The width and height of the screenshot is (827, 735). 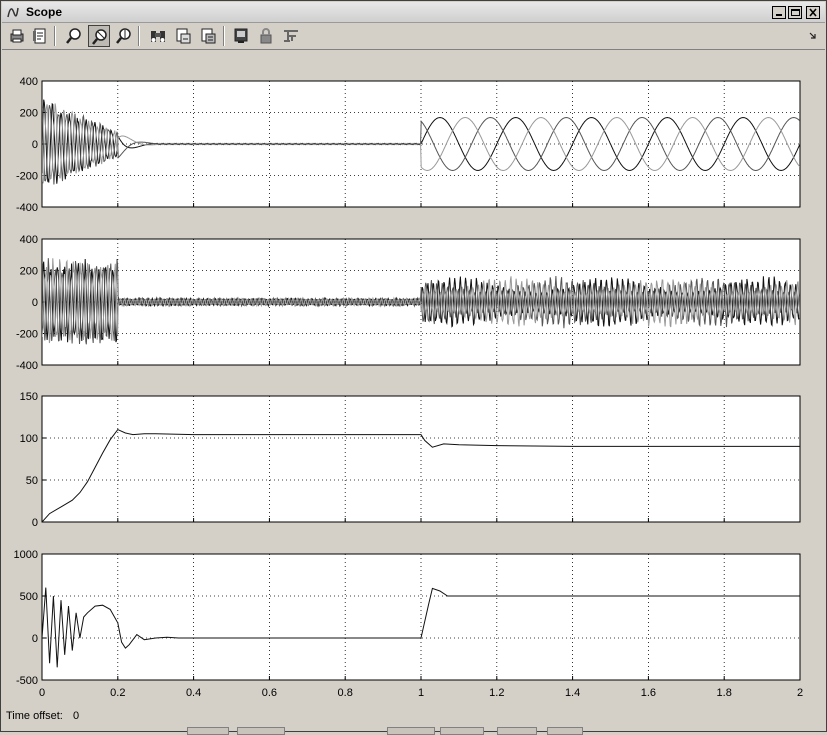 I want to click on signal-selection-icon, so click(x=291, y=36).